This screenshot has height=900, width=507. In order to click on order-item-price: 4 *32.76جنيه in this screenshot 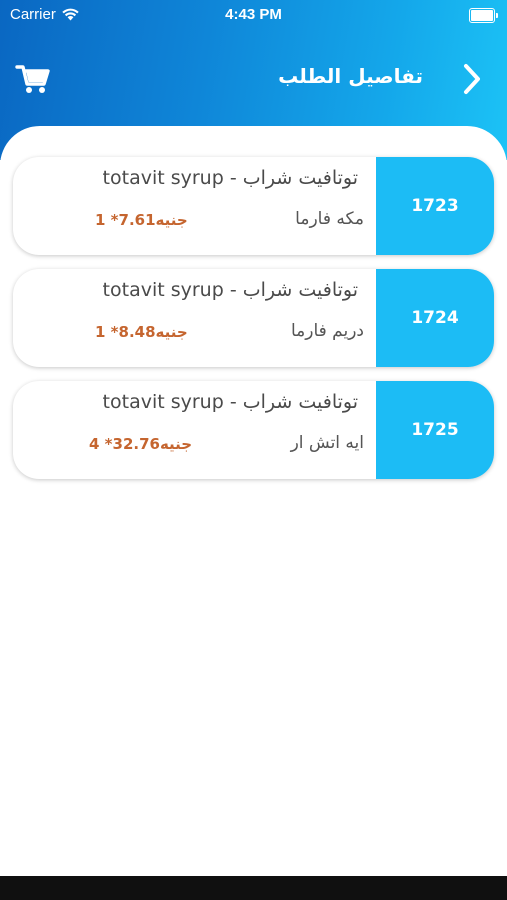, I will do `click(141, 444)`.